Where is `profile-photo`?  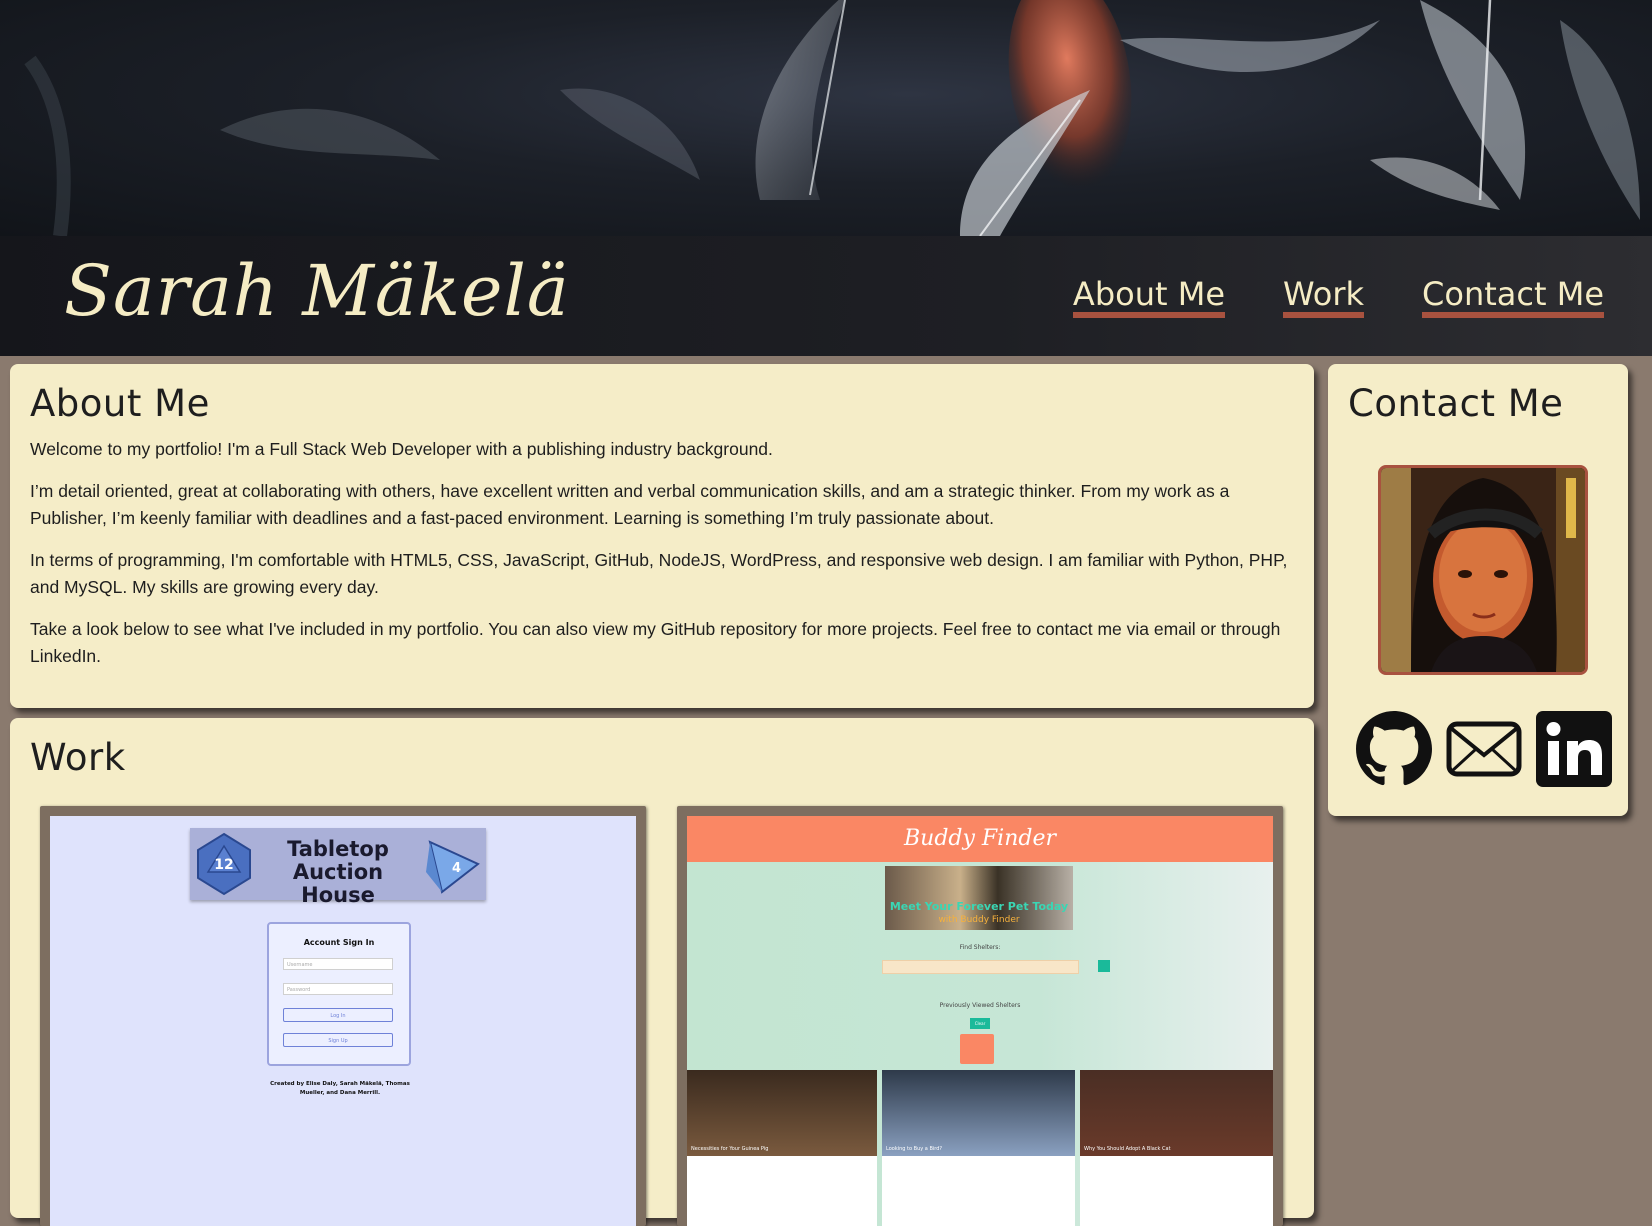
profile-photo is located at coordinates (1483, 570).